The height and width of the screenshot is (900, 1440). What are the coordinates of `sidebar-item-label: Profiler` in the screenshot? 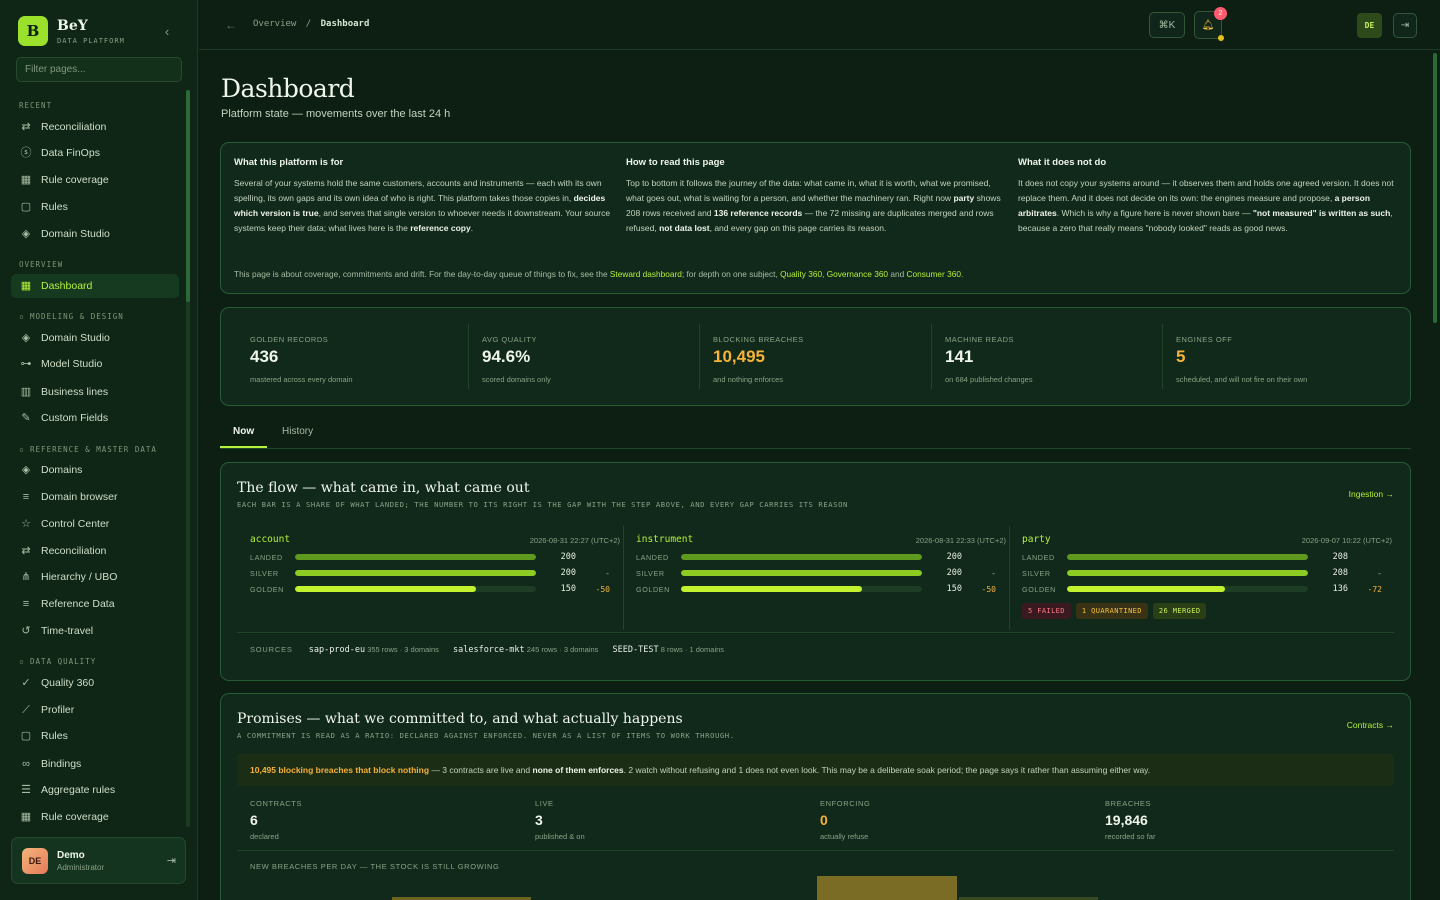 It's located at (58, 710).